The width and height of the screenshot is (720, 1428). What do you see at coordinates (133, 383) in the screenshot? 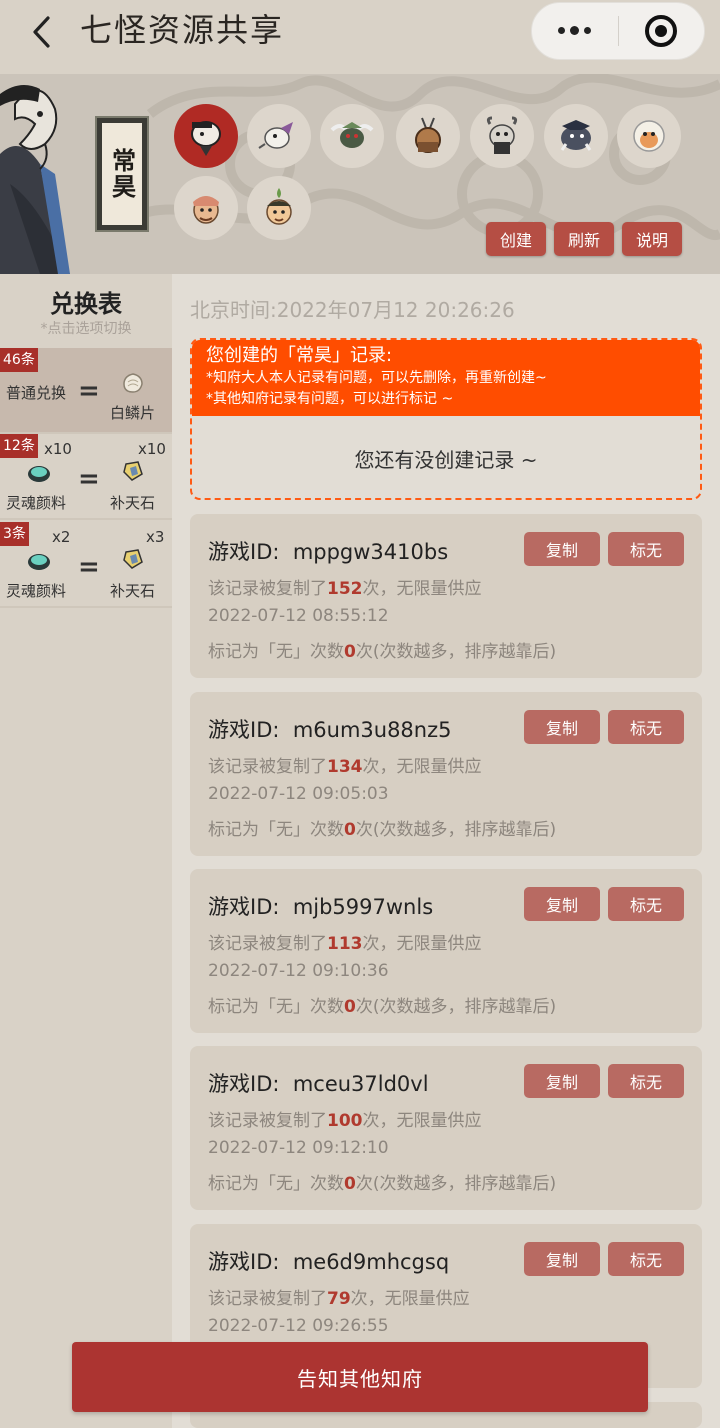
I see `white-scale-icon` at bounding box center [133, 383].